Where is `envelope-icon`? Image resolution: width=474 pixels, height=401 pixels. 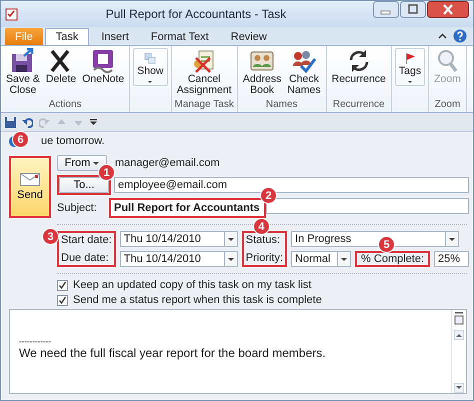 envelope-icon is located at coordinates (30, 179).